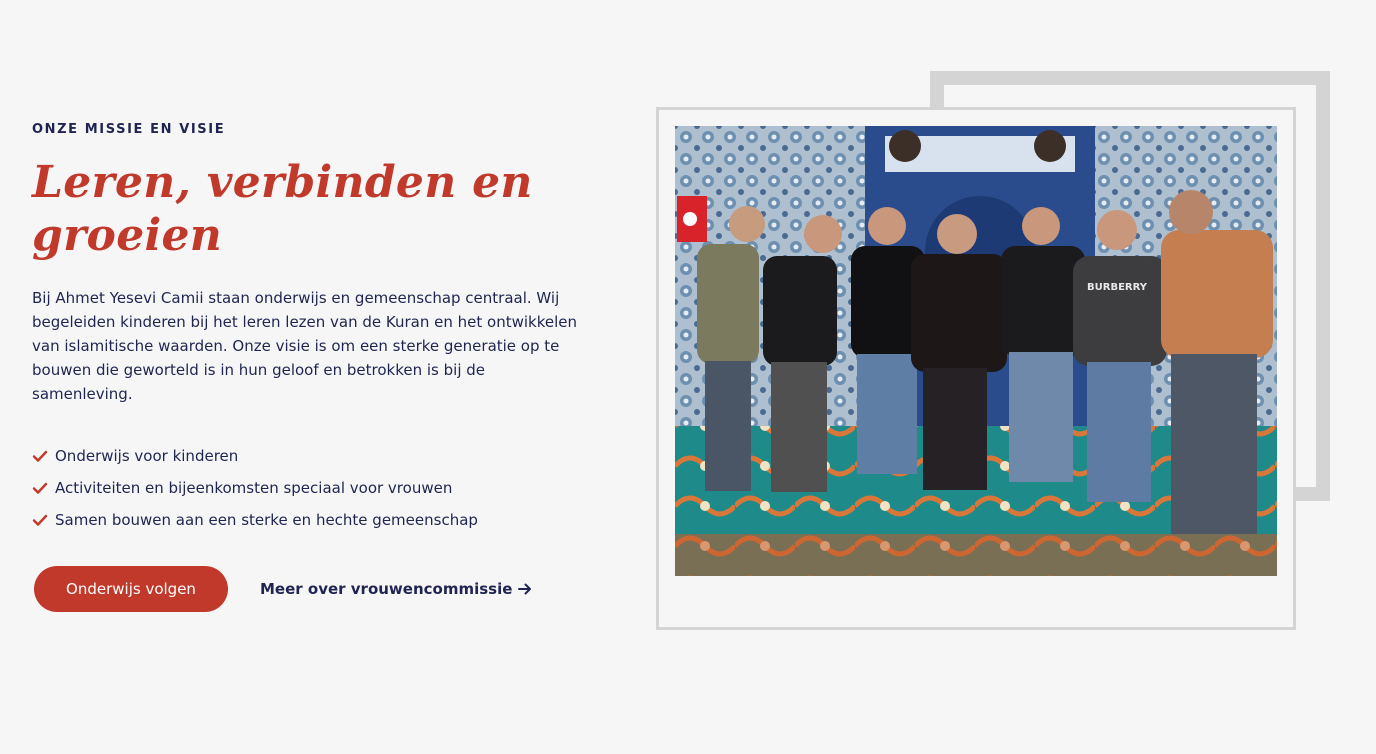  Describe the element at coordinates (282, 209) in the screenshot. I see `section-headline: Leren, verbinden en groeien` at that location.